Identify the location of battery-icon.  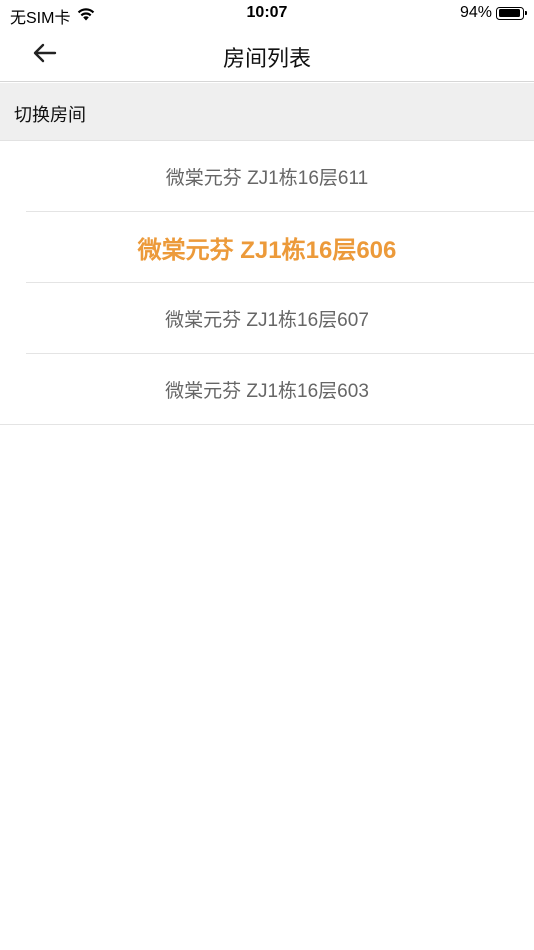
(511, 13).